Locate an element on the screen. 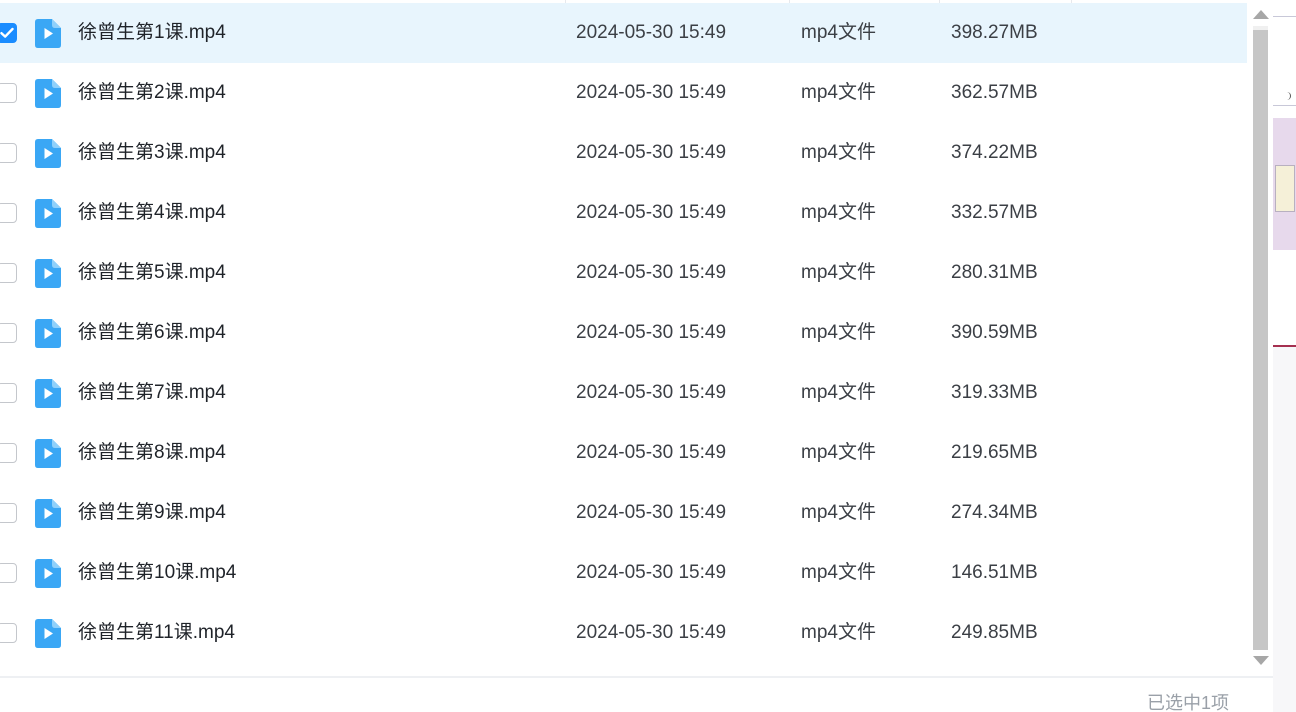  file-size: 146.51MB is located at coordinates (994, 572).